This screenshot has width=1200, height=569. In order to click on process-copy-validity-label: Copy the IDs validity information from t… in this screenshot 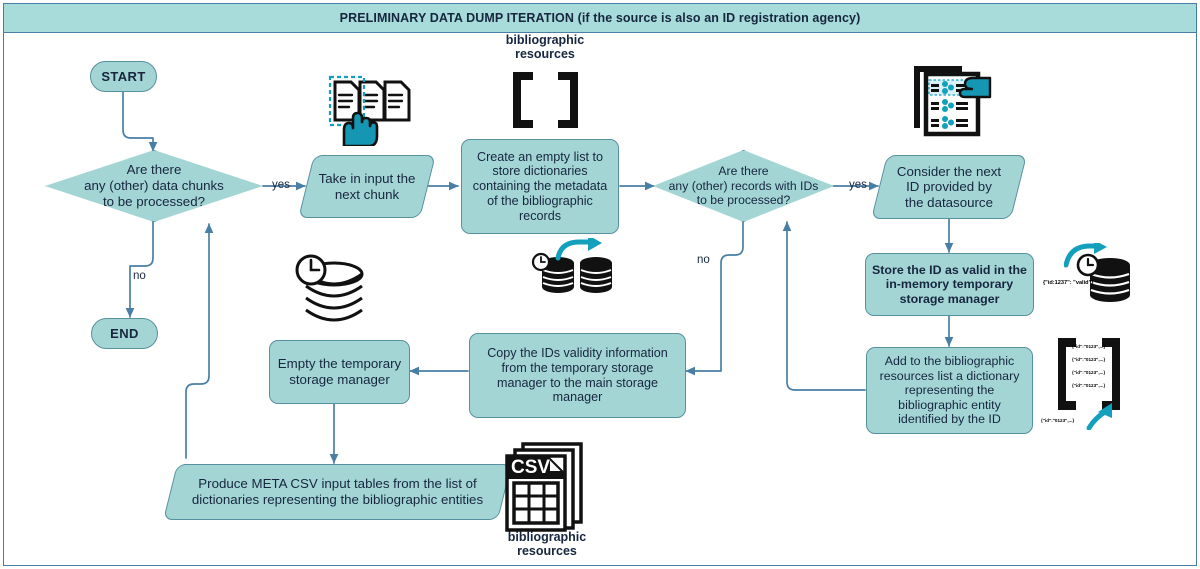, I will do `click(577, 375)`.